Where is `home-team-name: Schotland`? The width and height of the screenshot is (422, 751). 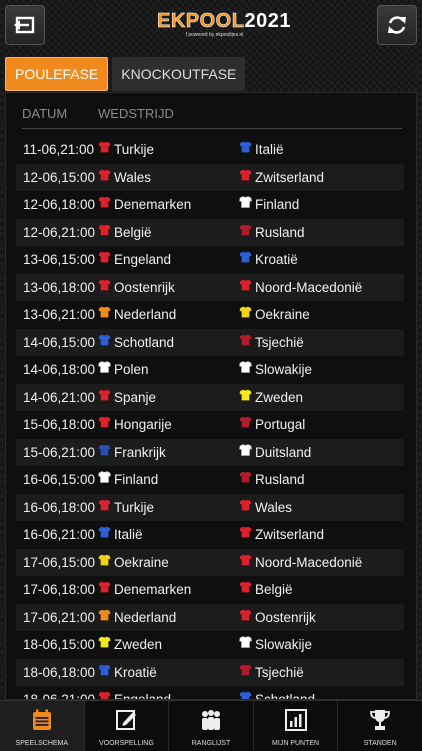
home-team-name: Schotland is located at coordinates (144, 342).